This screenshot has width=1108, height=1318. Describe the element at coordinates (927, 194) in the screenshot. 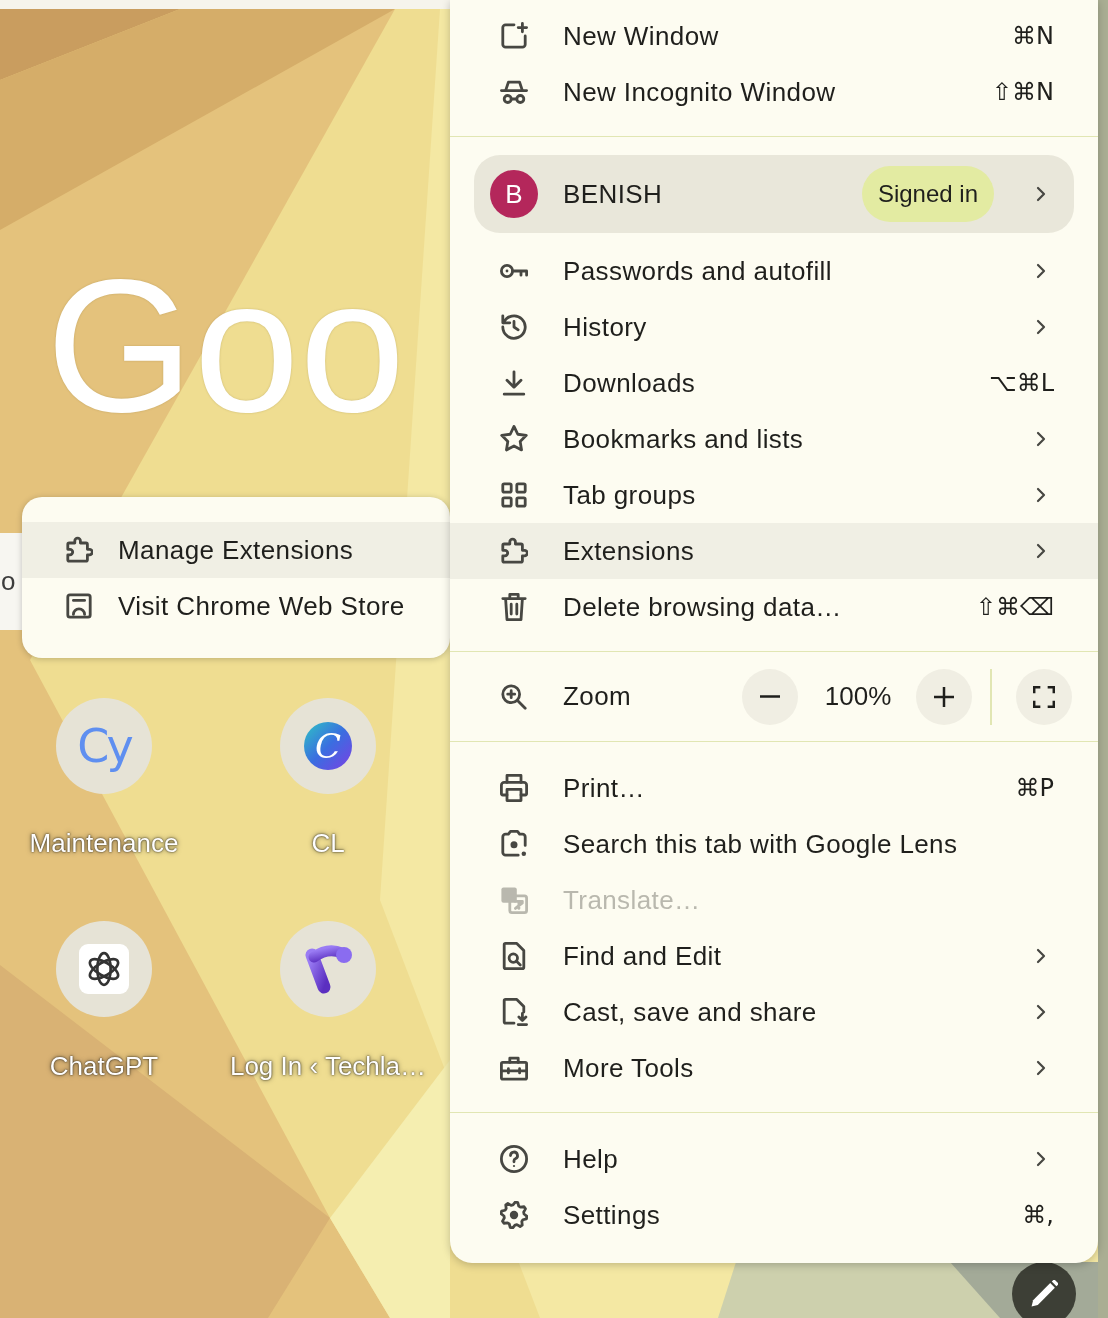

I see `status-badge: Signed in` at that location.